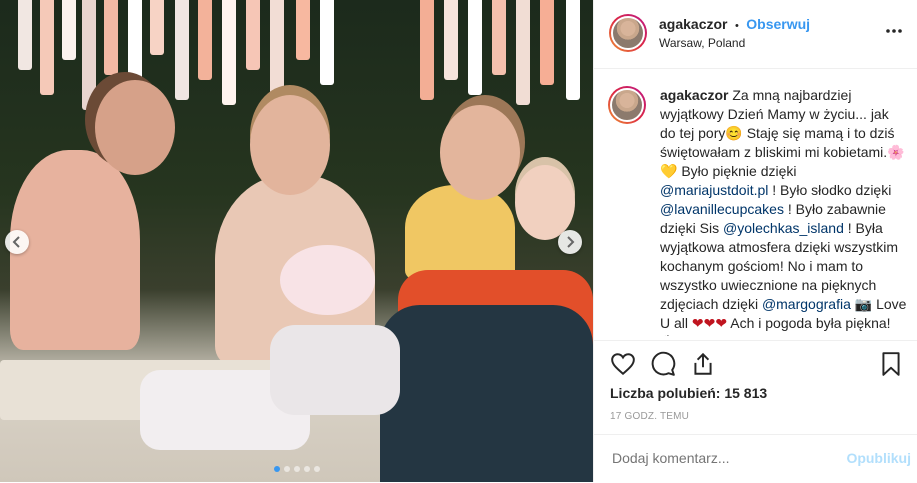  What do you see at coordinates (135, 127) in the screenshot?
I see `woman-left-head` at bounding box center [135, 127].